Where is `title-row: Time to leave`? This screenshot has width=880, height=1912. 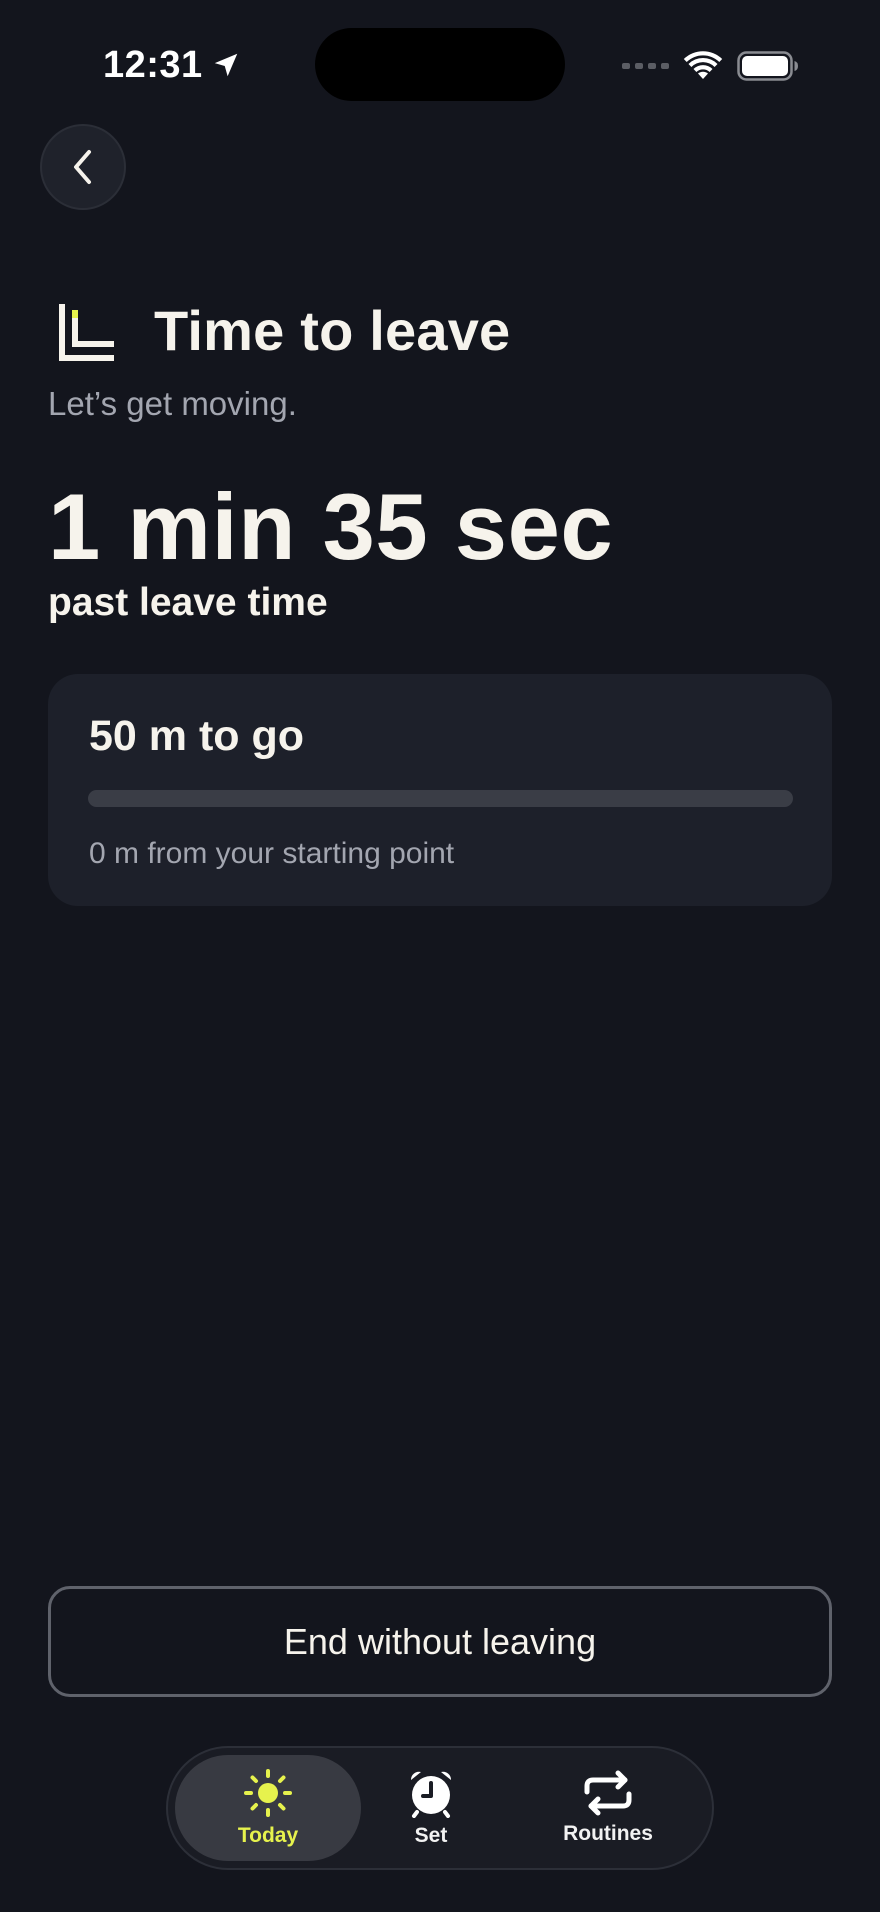 title-row: Time to leave is located at coordinates (284, 331).